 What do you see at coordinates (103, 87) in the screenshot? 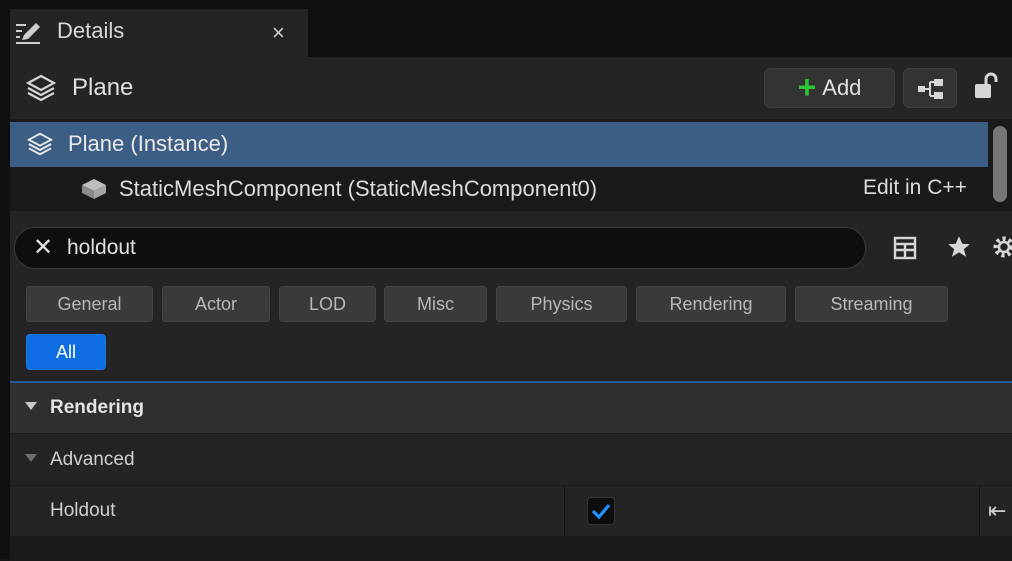
I see `actor-name: Plane` at bounding box center [103, 87].